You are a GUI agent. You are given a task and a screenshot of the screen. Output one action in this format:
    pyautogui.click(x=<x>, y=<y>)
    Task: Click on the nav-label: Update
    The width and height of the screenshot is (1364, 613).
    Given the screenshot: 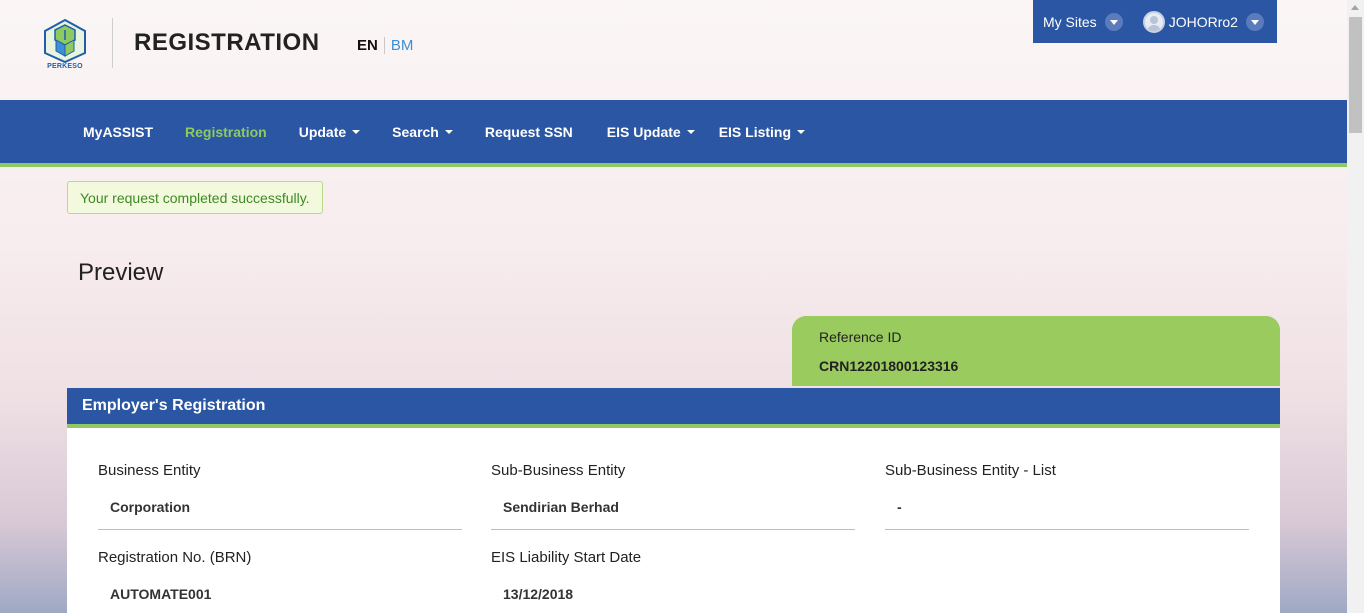 What is the action you would take?
    pyautogui.click(x=322, y=131)
    